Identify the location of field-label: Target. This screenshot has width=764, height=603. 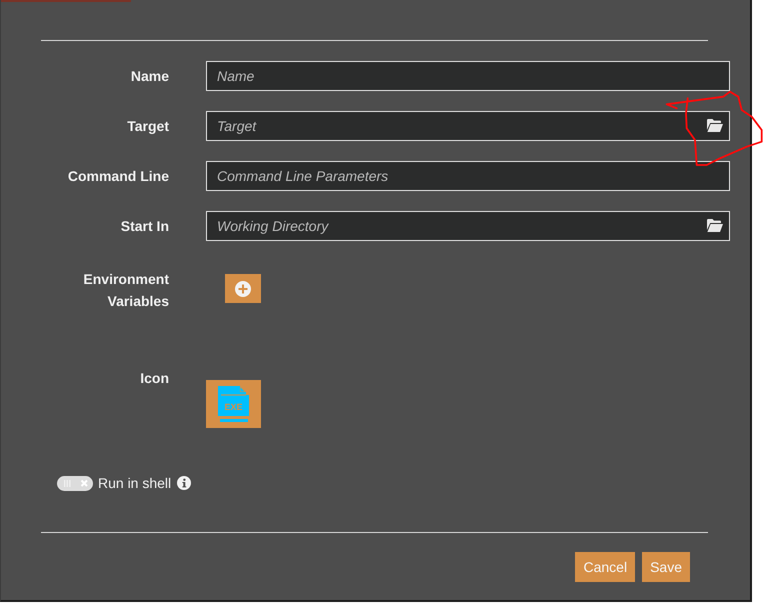
(147, 126).